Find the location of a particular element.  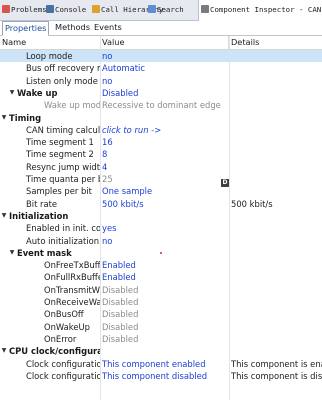

property-name: Time quanta per bit is located at coordinates (63, 179).